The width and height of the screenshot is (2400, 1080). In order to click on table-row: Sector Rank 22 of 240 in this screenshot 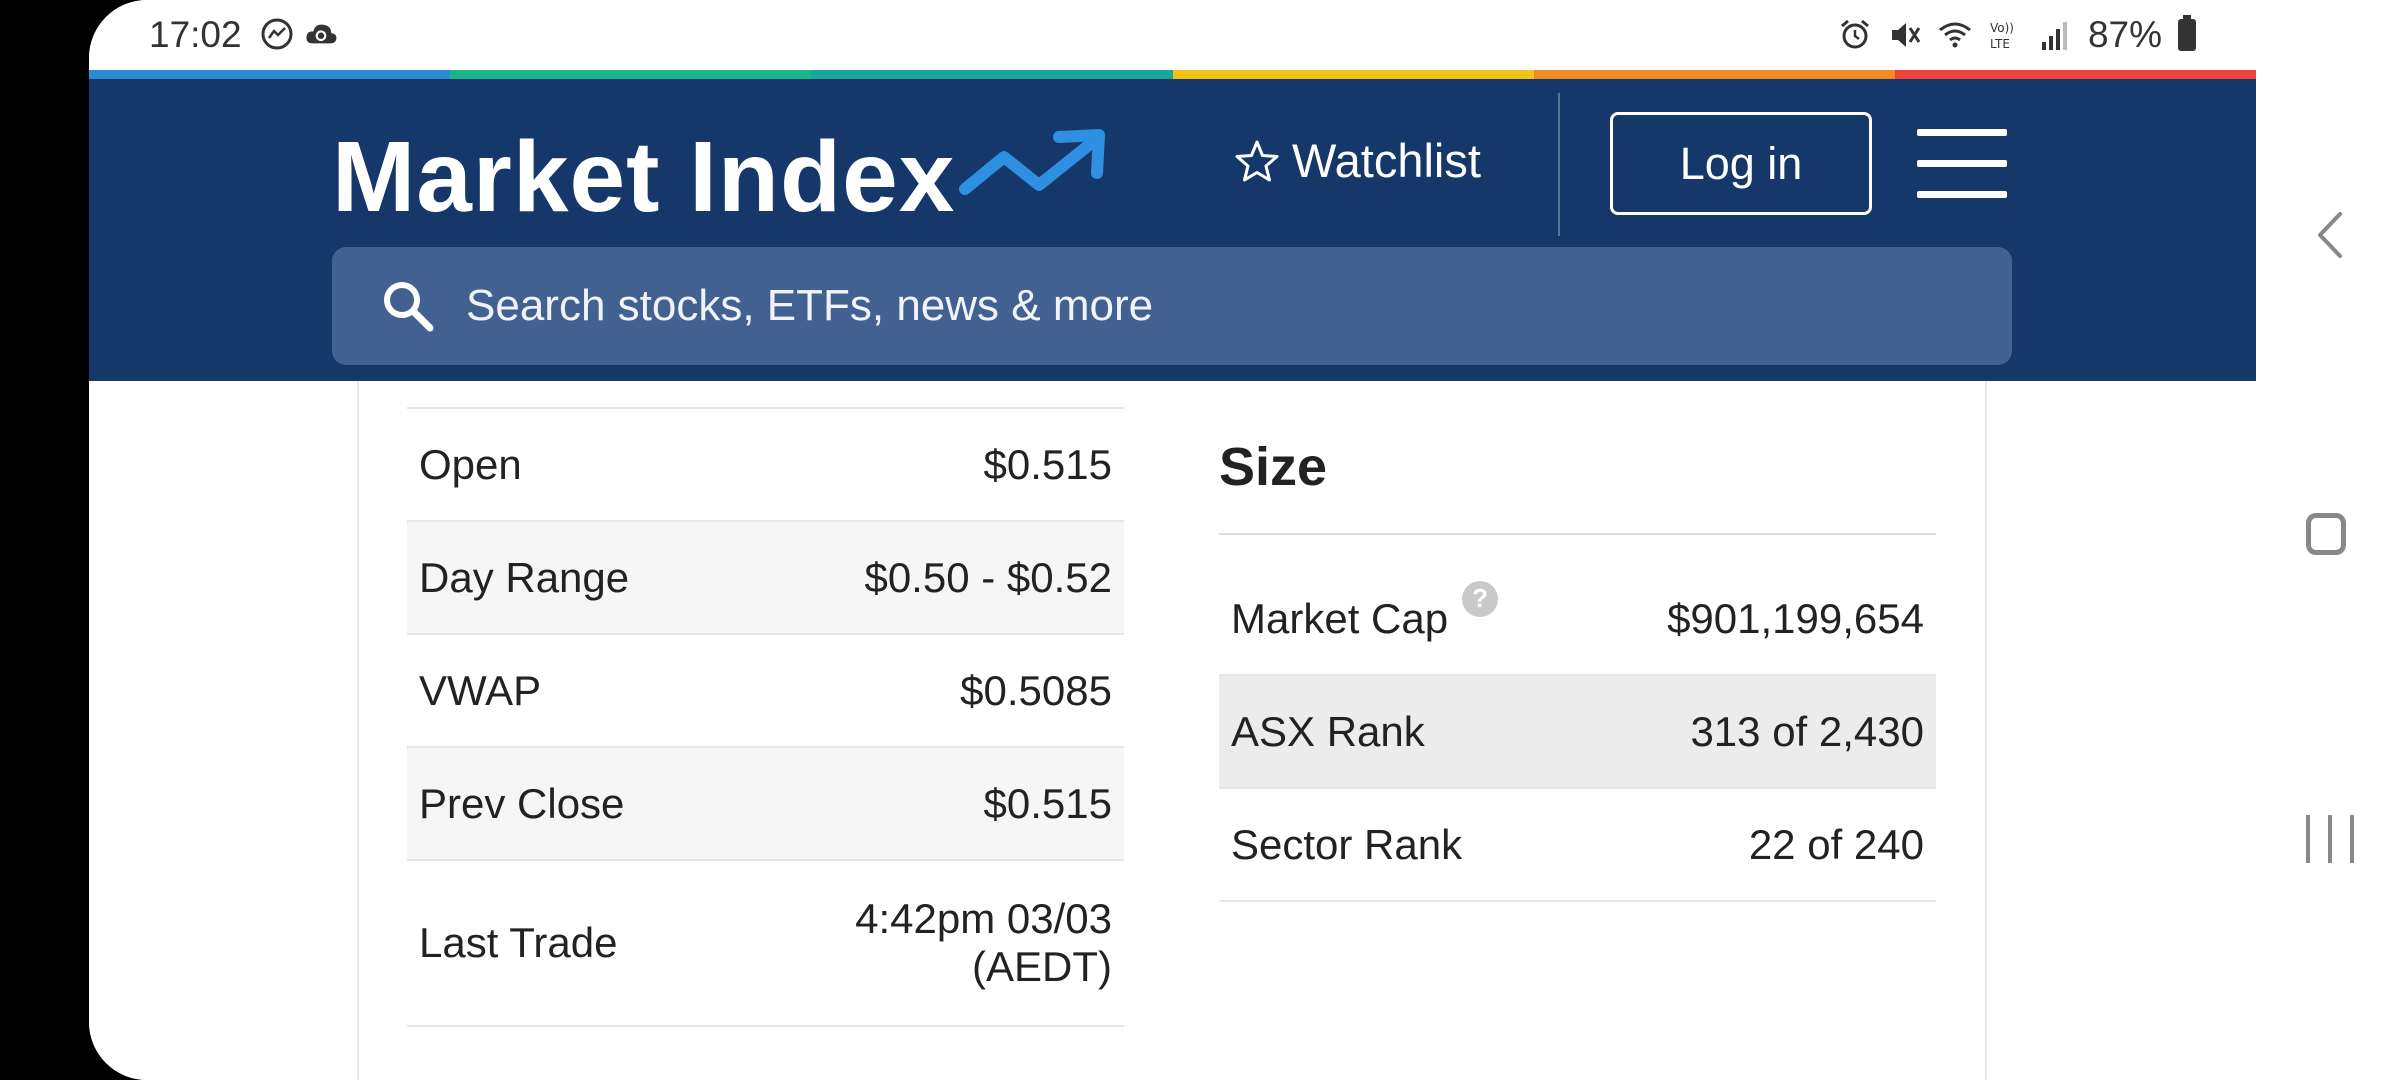, I will do `click(1577, 845)`.